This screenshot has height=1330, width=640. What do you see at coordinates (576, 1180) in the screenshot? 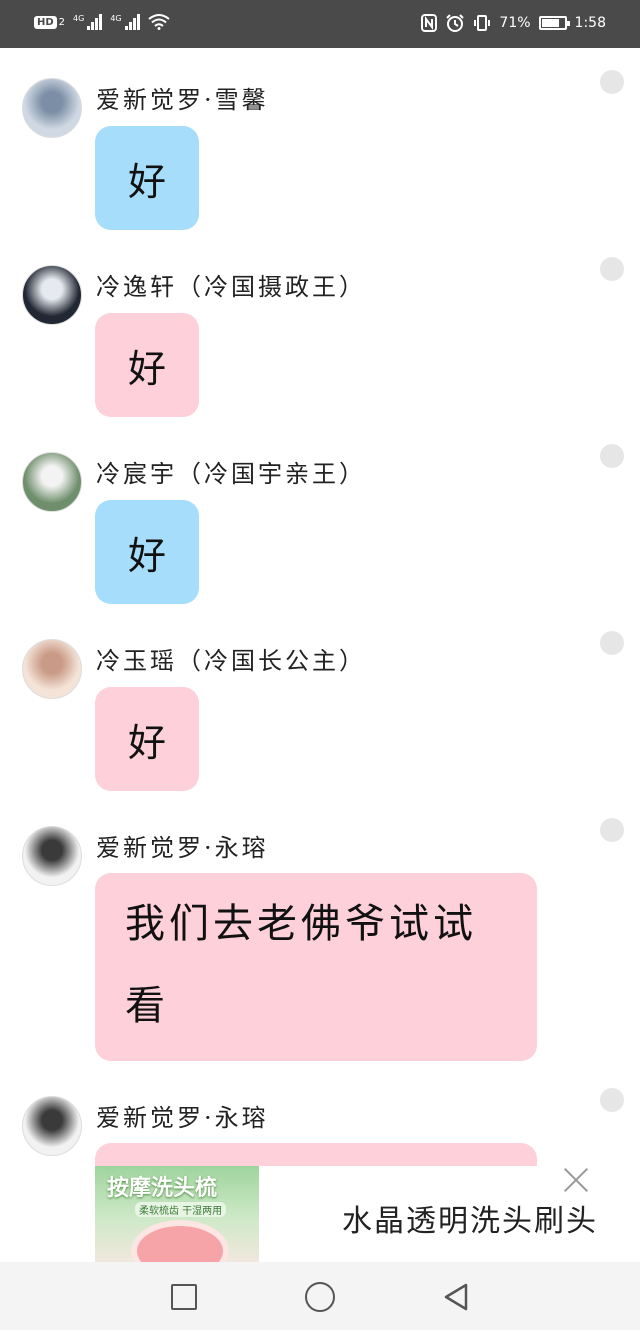
I see `close-icon` at bounding box center [576, 1180].